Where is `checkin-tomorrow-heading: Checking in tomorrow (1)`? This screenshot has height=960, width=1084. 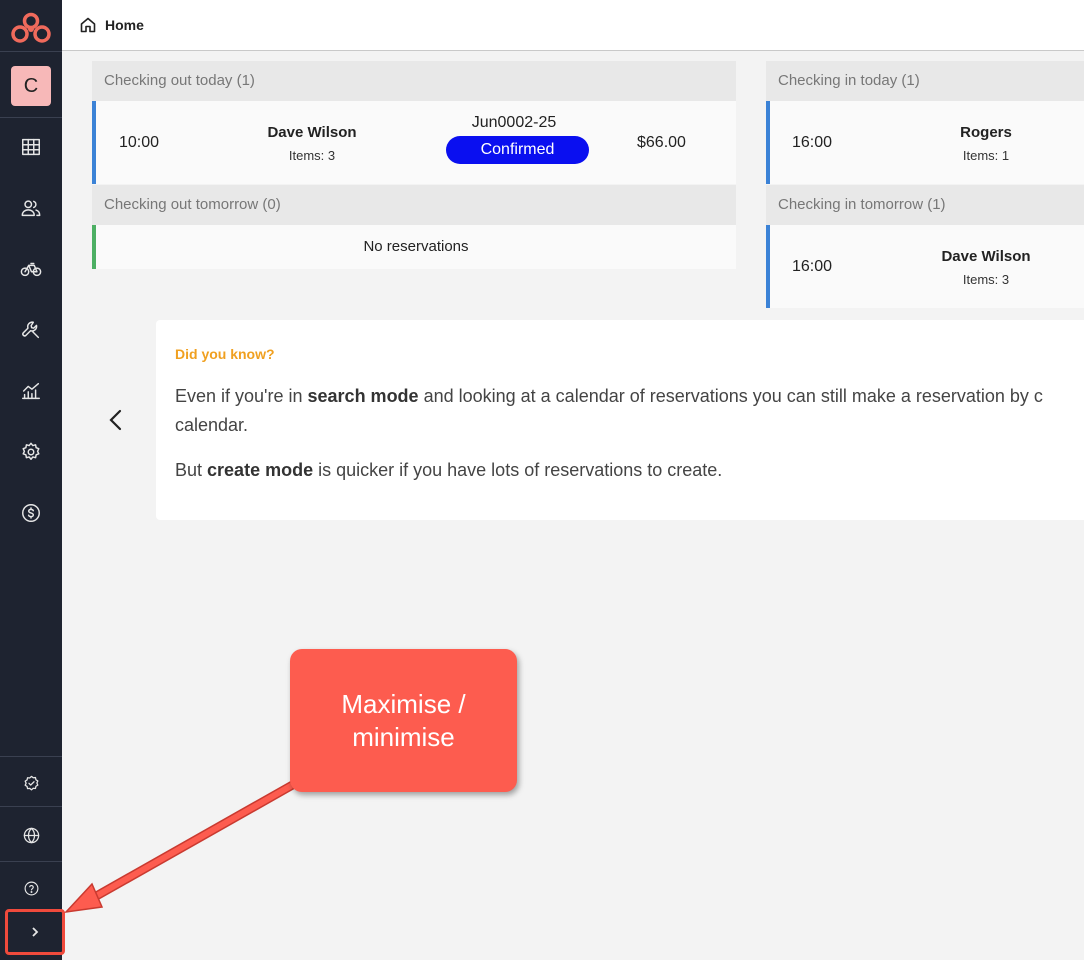 checkin-tomorrow-heading: Checking in tomorrow (1) is located at coordinates (925, 205).